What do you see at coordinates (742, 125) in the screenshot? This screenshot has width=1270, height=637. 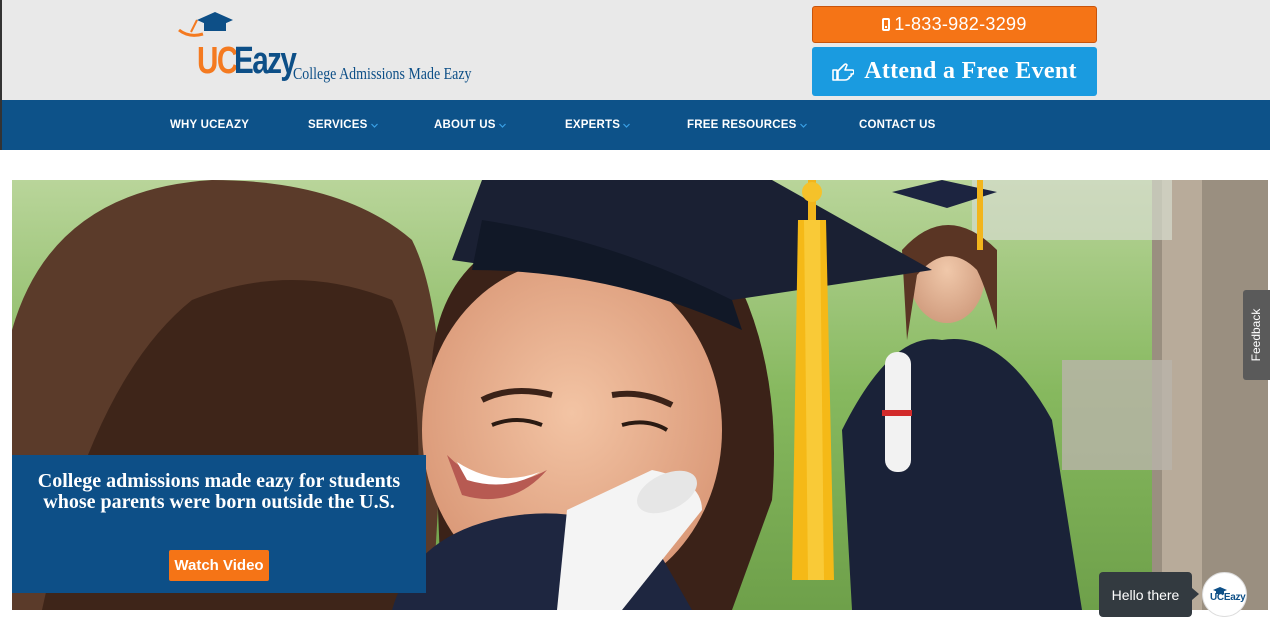 I see `nav-label: FREE RESOURCES` at bounding box center [742, 125].